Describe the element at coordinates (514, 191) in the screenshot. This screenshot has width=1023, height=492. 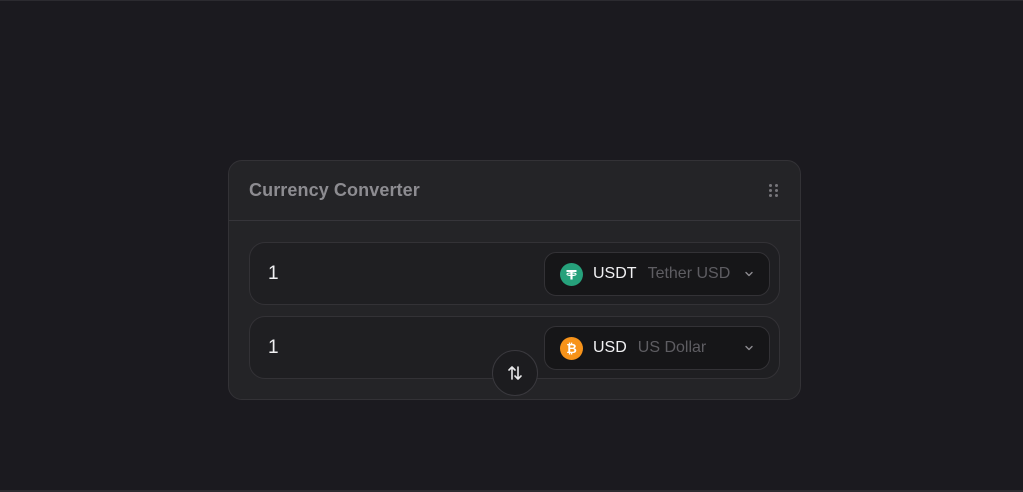
I see `widget-header: Currency Converter` at that location.